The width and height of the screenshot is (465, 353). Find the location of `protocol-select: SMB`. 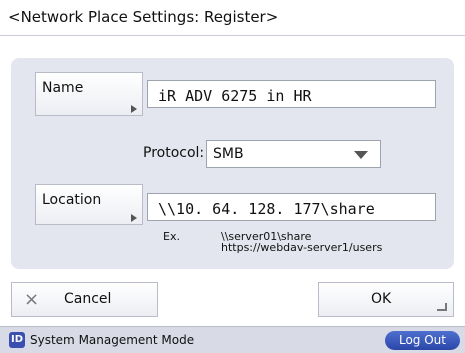

protocol-select: SMB is located at coordinates (293, 154).